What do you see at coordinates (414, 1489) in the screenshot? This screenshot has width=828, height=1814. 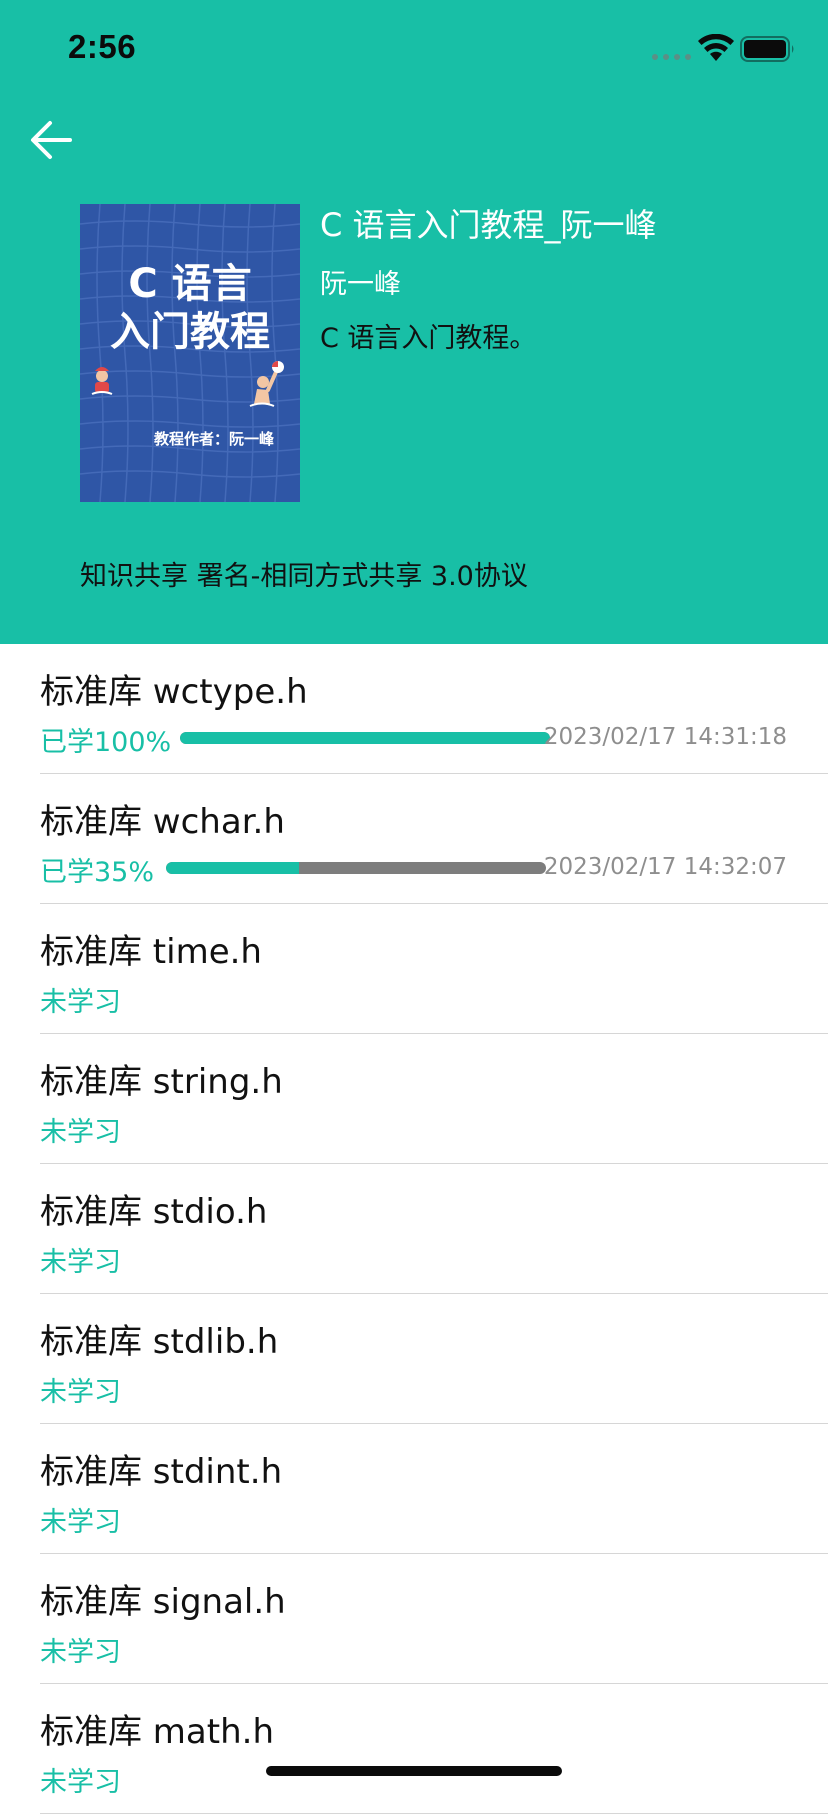 I see `chapter-row: 标准库 stdint.h 未学习` at bounding box center [414, 1489].